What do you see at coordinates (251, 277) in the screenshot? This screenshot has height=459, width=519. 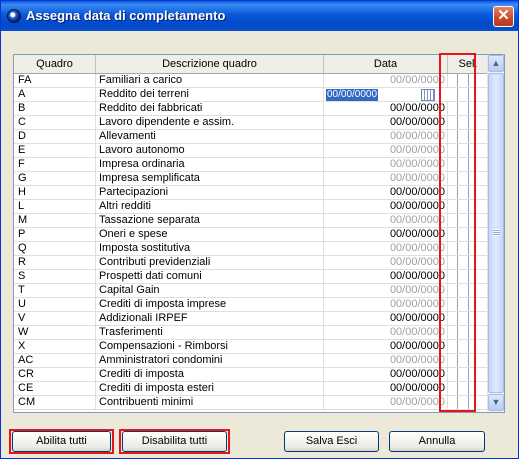 I see `table-row: S Prospetti dati comuni 00/00/0000` at bounding box center [251, 277].